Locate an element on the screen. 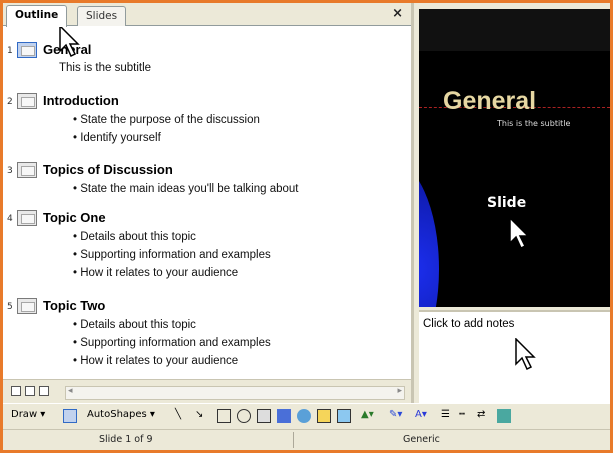 This screenshot has height=453, width=613. arrow-tool-icon: ↘ is located at coordinates (199, 414).